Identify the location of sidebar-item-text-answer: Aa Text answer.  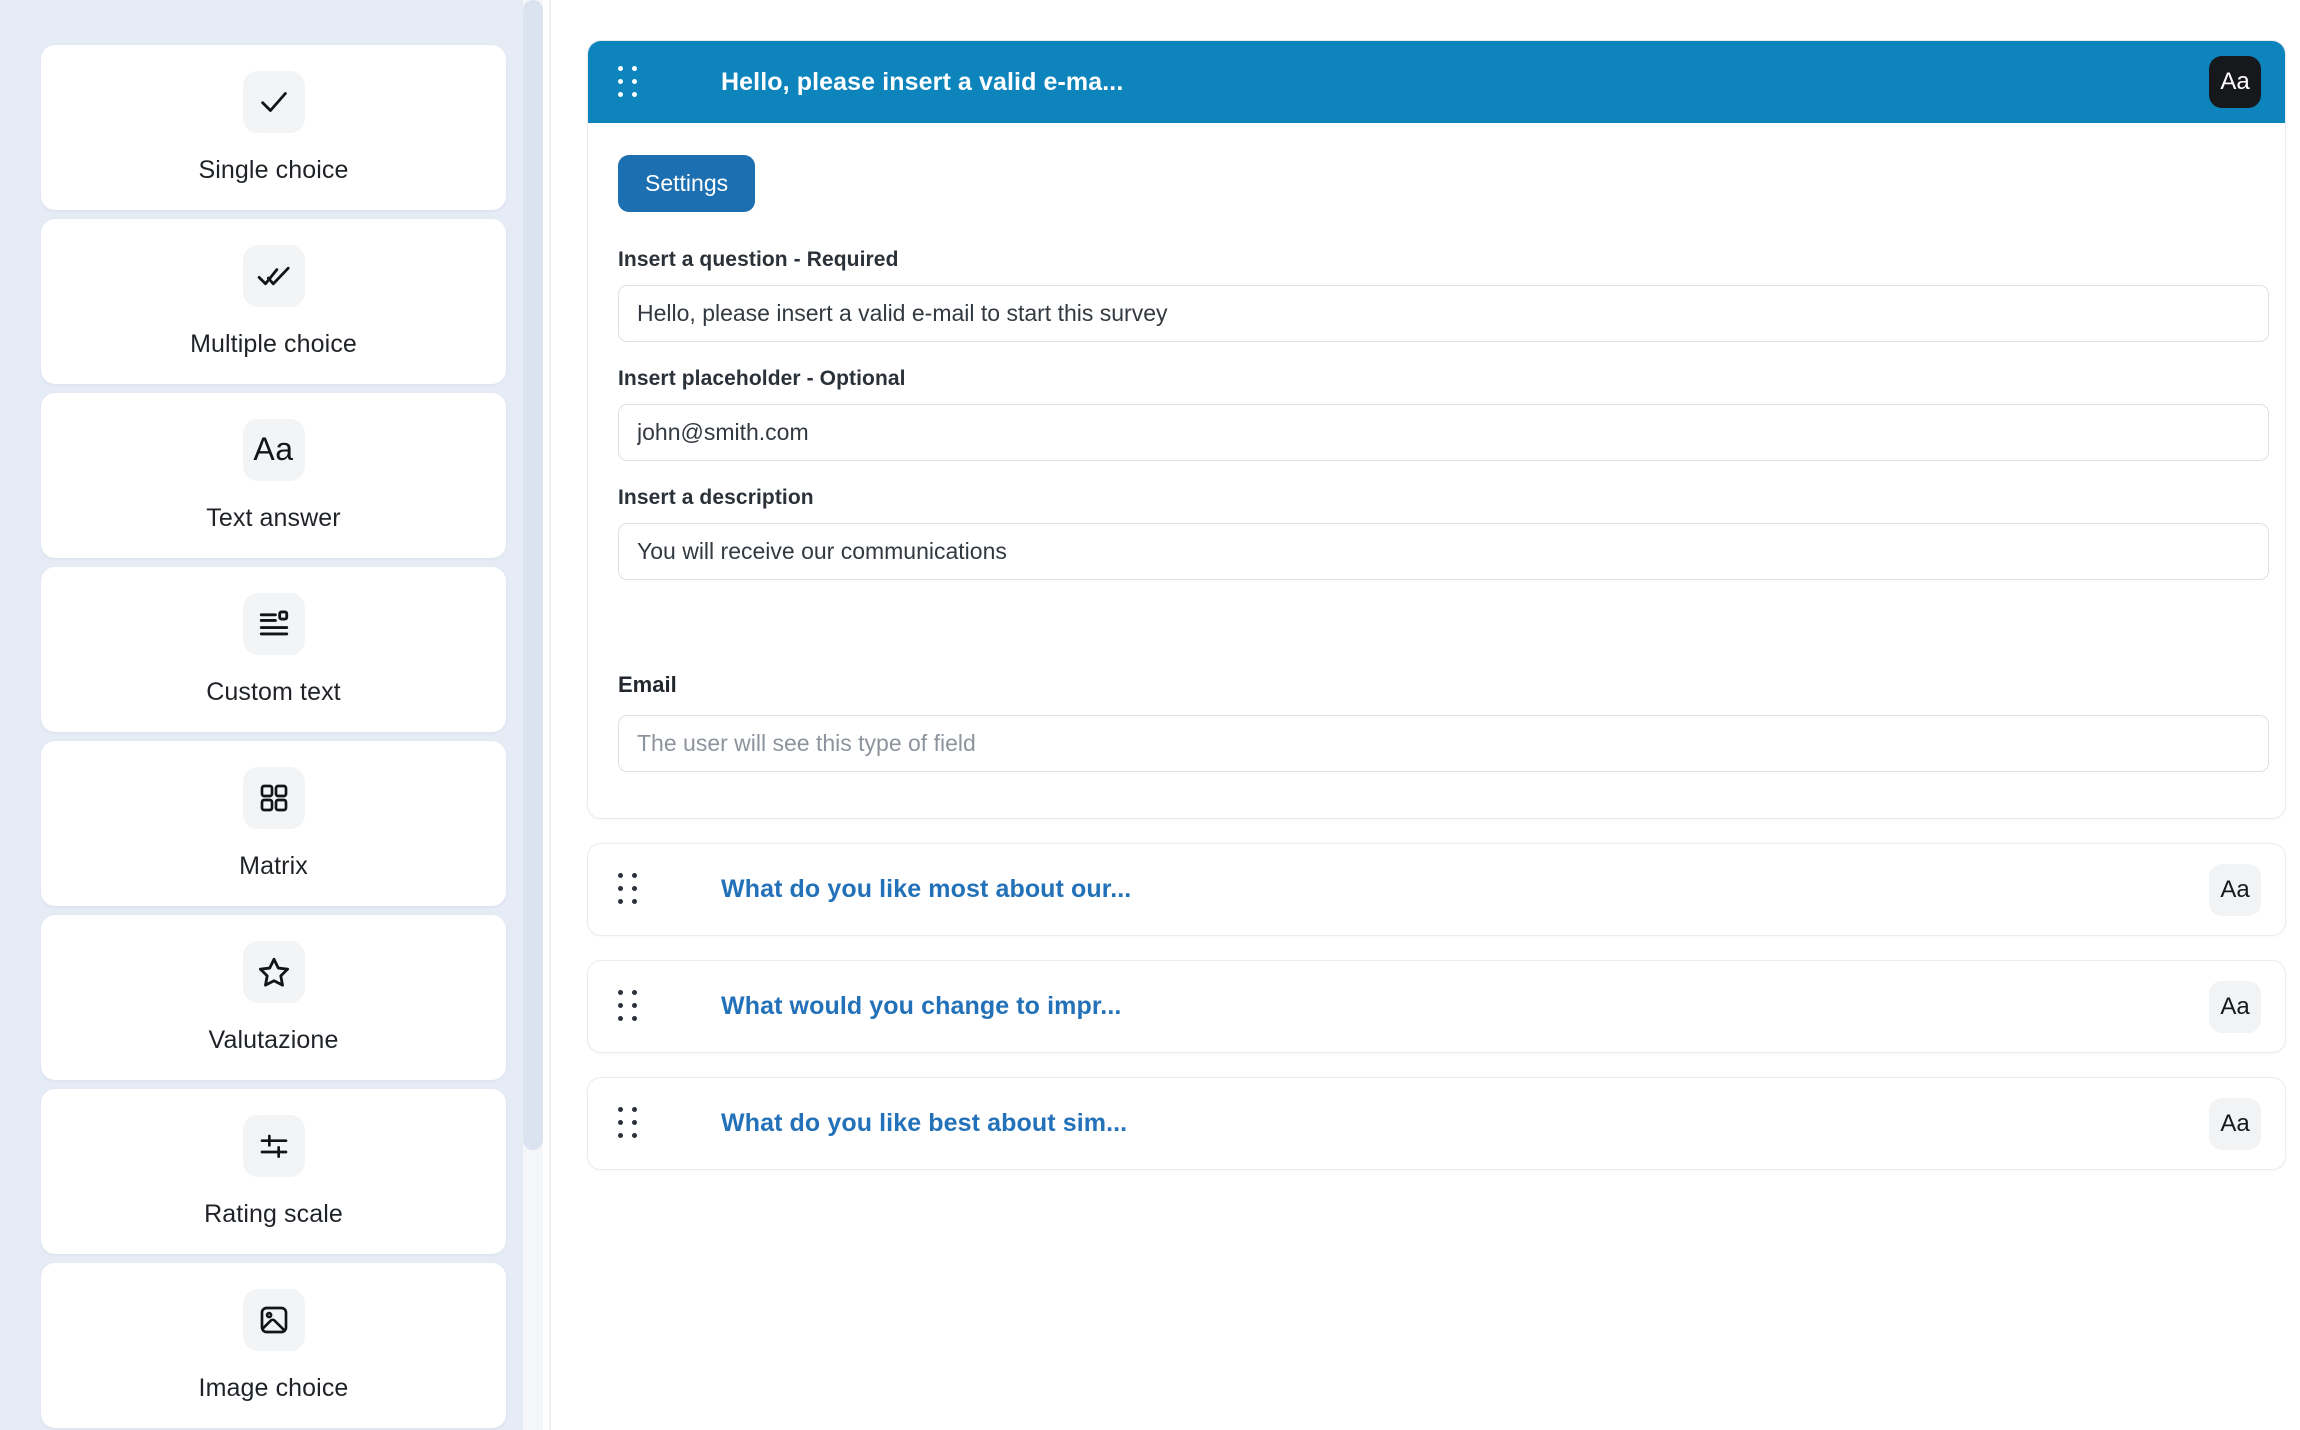
(273, 475).